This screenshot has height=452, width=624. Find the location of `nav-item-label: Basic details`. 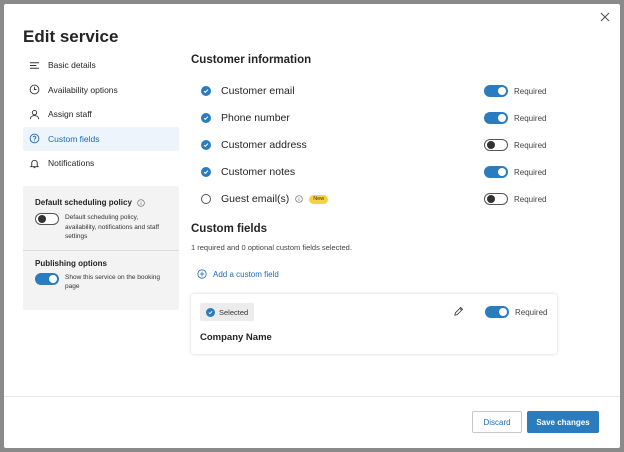

nav-item-label: Basic details is located at coordinates (72, 65).